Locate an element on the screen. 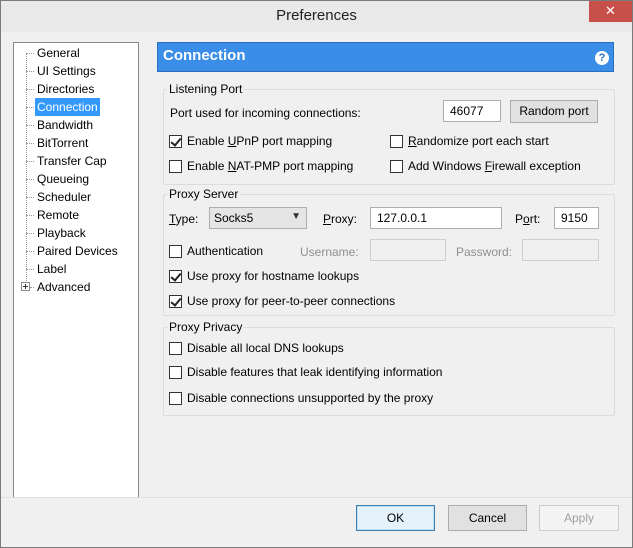 The image size is (633, 548). disable-leak-checkbox is located at coordinates (175, 372).